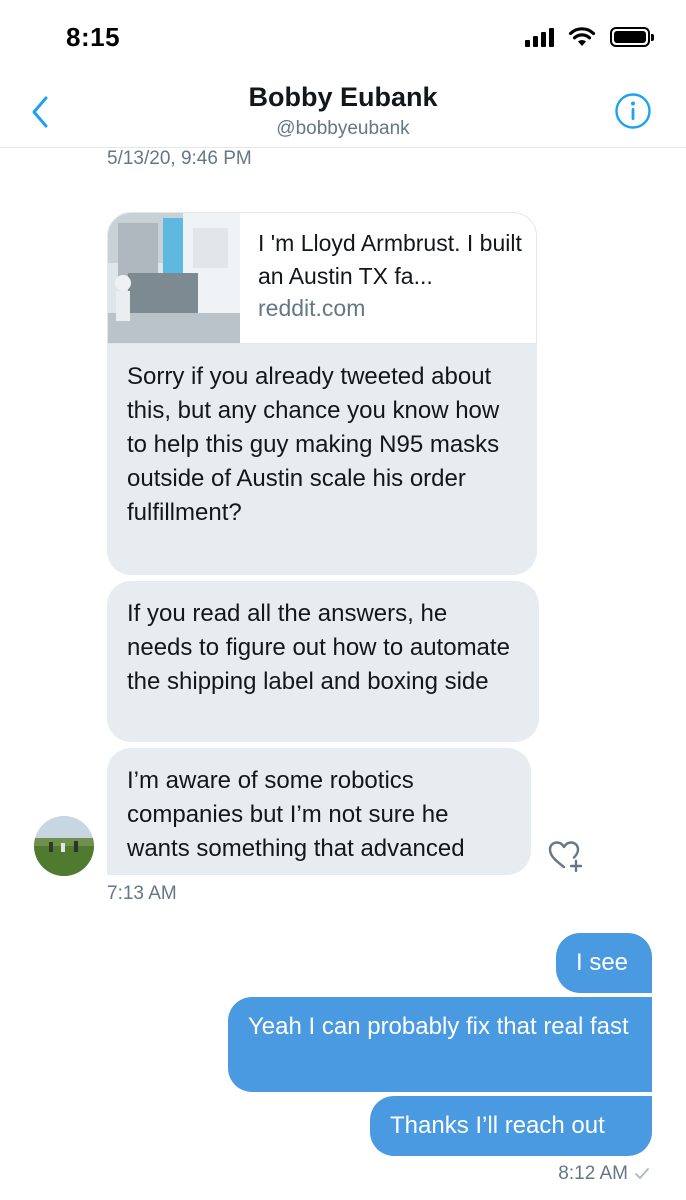 Image resolution: width=686 pixels, height=1200 pixels. What do you see at coordinates (343, 97) in the screenshot?
I see `contact-name: Bobby Eubank` at bounding box center [343, 97].